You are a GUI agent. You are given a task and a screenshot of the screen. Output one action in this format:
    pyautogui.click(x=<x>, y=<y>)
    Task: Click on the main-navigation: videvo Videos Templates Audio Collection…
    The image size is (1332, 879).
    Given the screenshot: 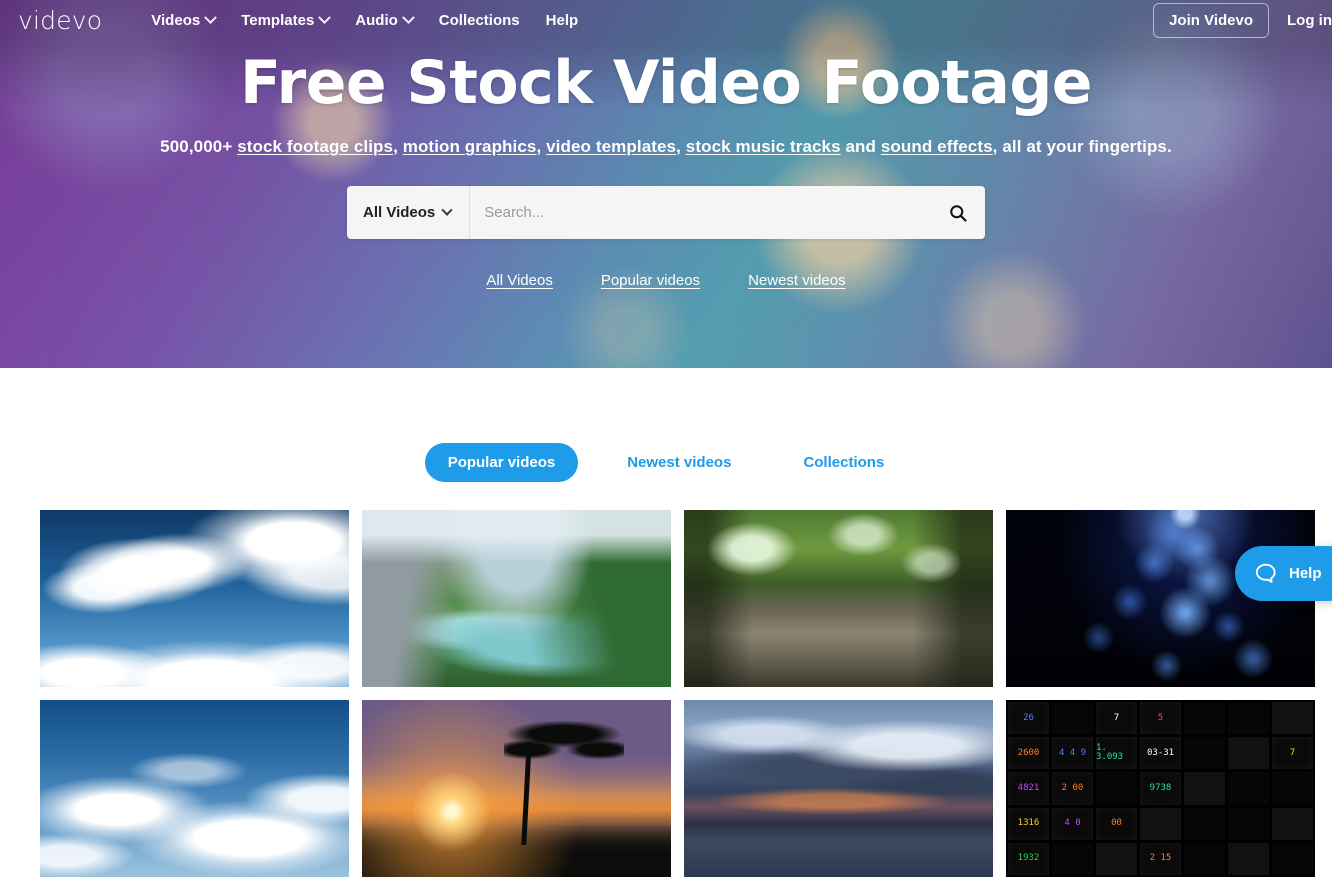 What is the action you would take?
    pyautogui.click(x=666, y=20)
    